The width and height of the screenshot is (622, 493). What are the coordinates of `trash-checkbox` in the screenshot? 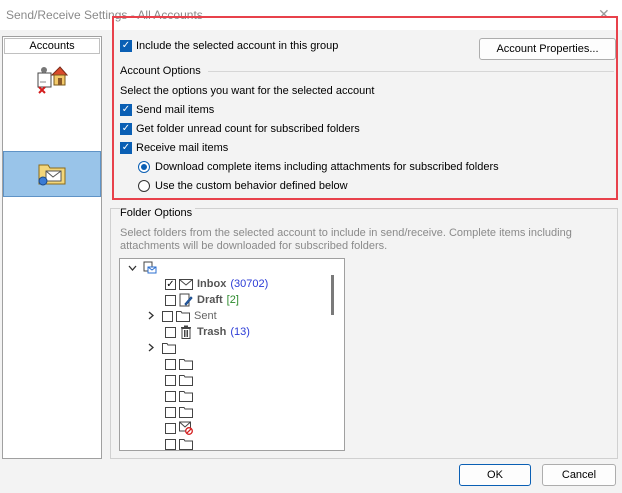 It's located at (170, 332).